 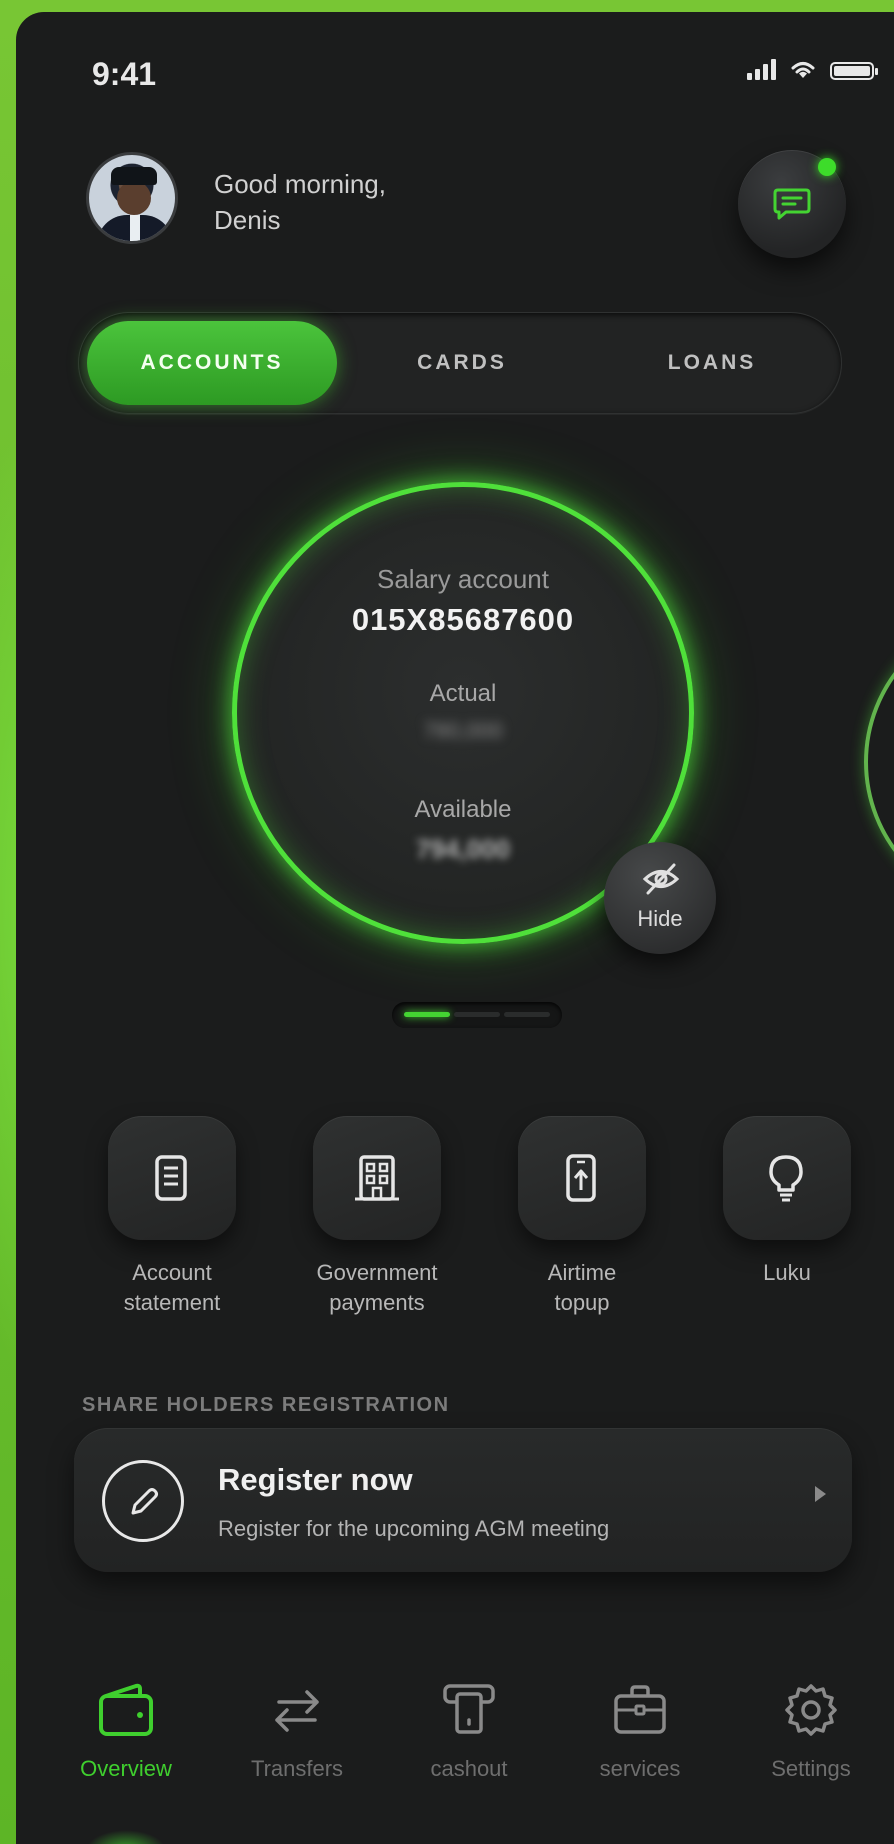 What do you see at coordinates (297, 1711) in the screenshot?
I see `transfer-arrows-icon` at bounding box center [297, 1711].